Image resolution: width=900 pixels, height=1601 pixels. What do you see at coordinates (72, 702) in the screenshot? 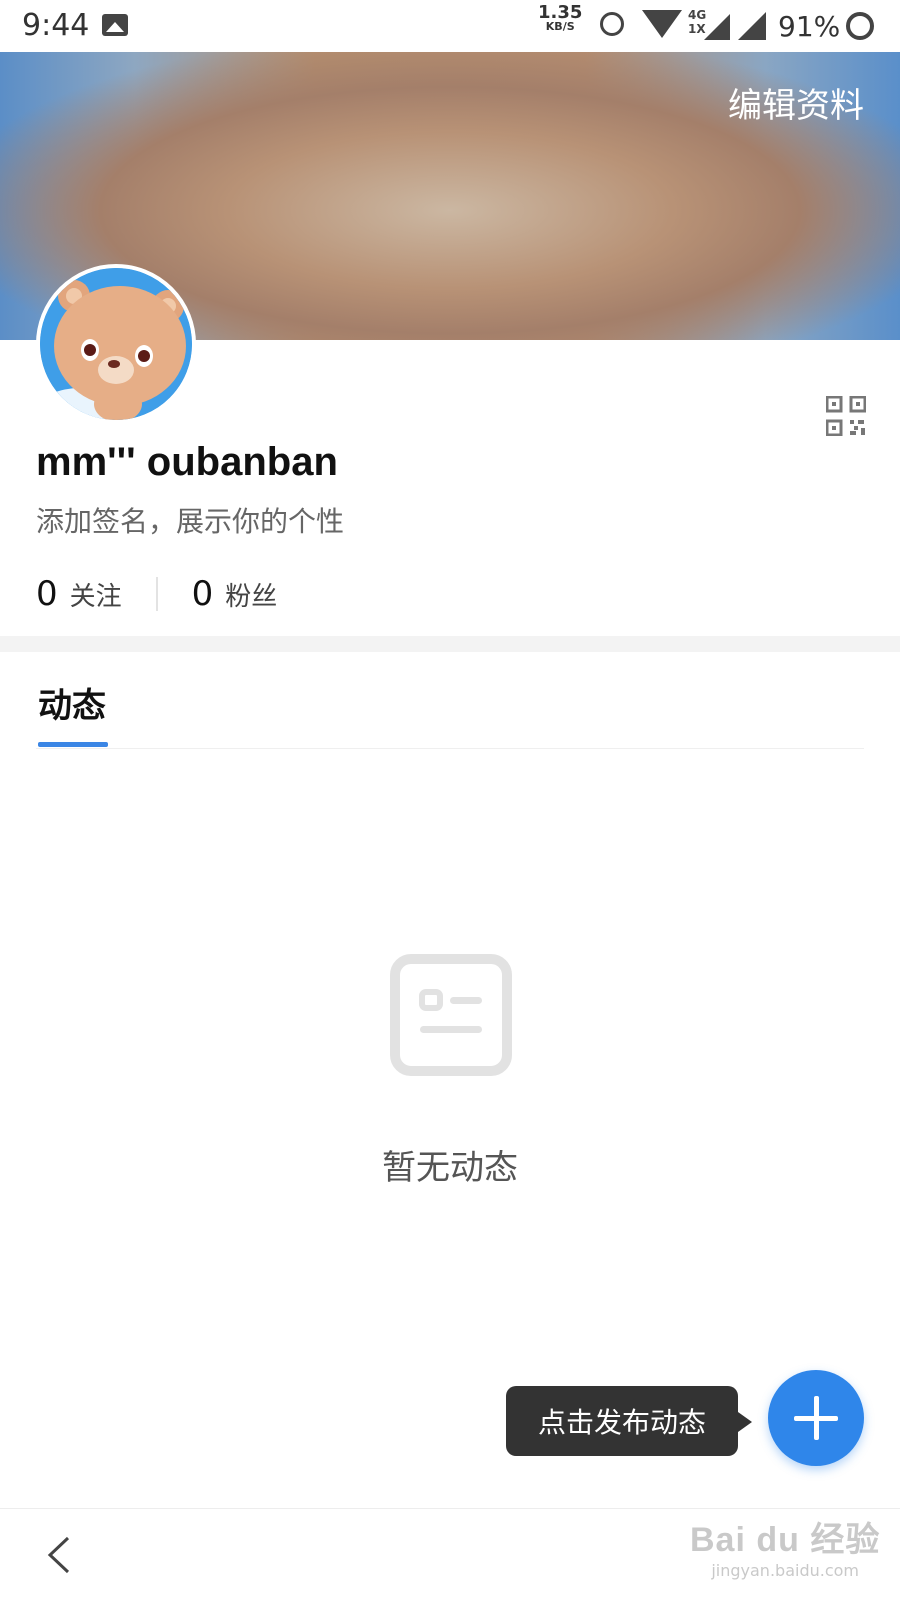
I see `tab-moments: 动态` at bounding box center [72, 702].